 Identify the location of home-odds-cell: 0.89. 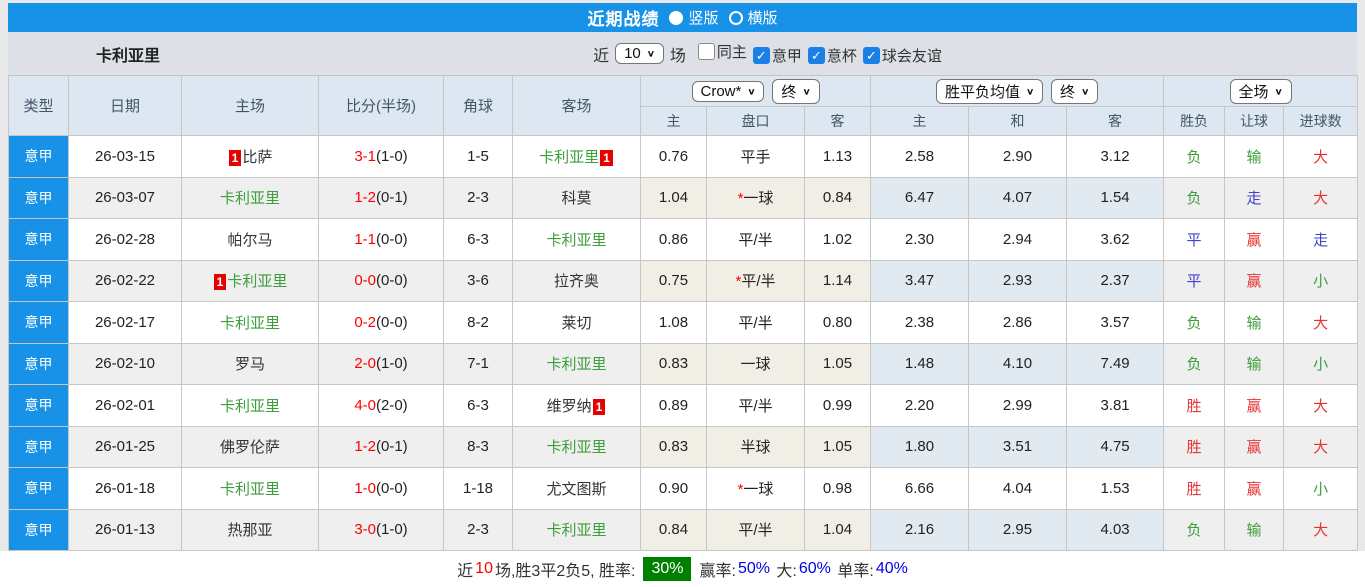
(673, 405).